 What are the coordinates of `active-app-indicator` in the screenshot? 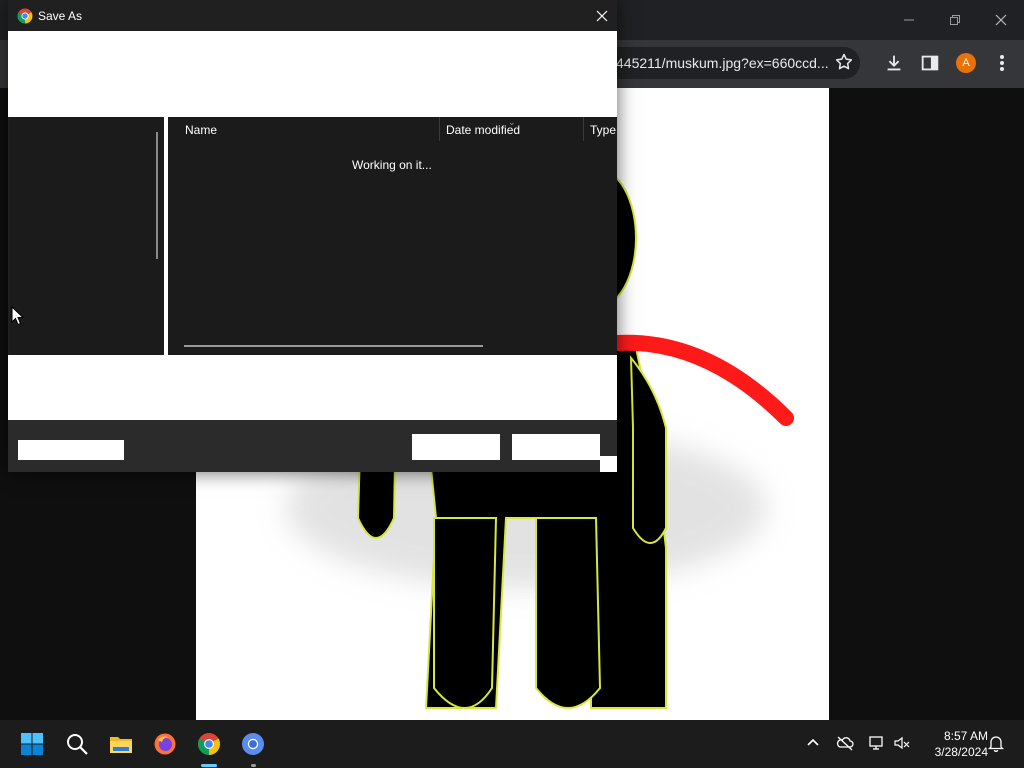 It's located at (209, 765).